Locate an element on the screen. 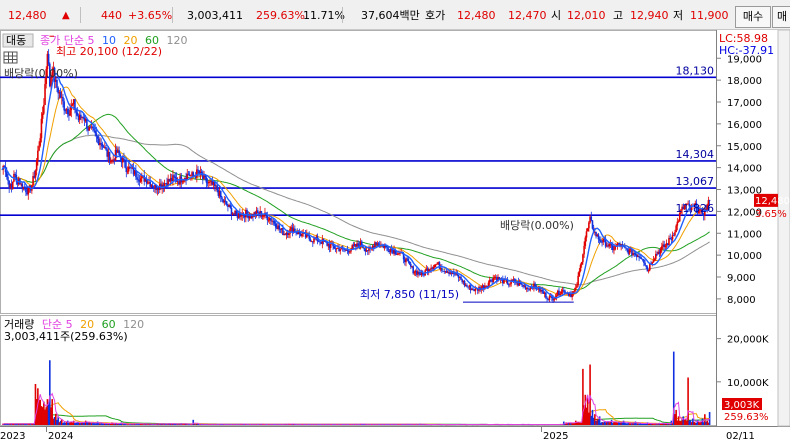 This screenshot has height=446, width=790. buy-button: 매수 is located at coordinates (753, 17).